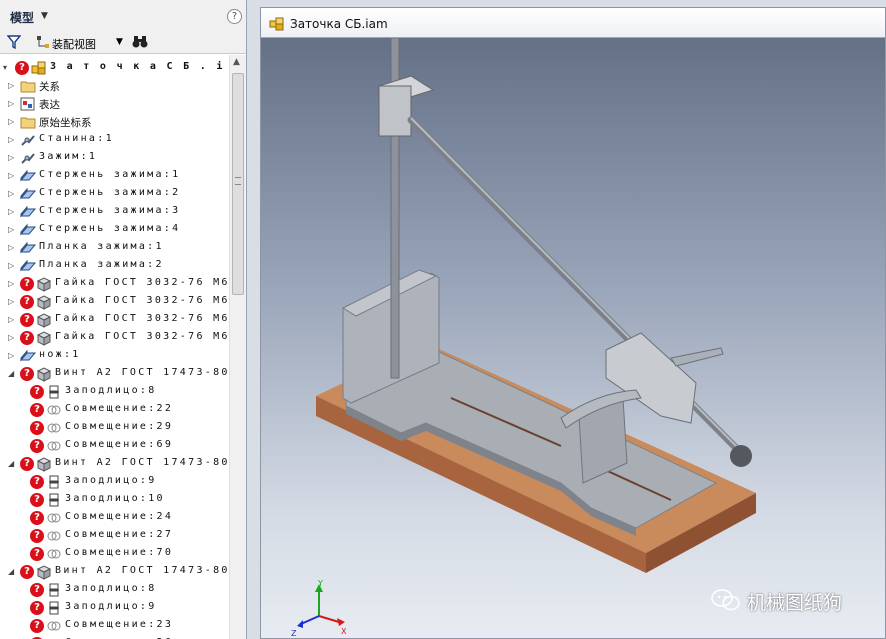 This screenshot has height=639, width=886. Describe the element at coordinates (114, 410) in the screenshot. I see `tree-item: ? Совмещение:22` at that location.